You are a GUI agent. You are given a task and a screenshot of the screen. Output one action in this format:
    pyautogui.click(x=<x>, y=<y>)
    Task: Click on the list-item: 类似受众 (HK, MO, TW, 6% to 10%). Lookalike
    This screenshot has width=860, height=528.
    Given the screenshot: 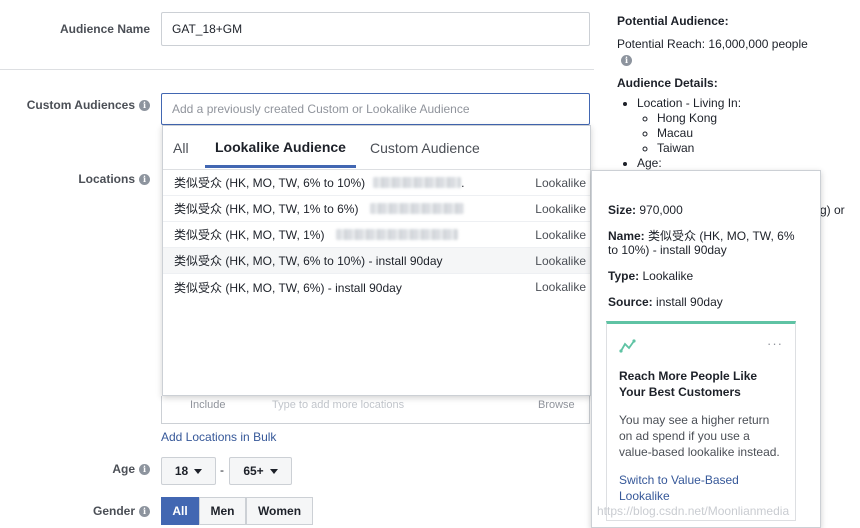 What is the action you would take?
    pyautogui.click(x=376, y=183)
    